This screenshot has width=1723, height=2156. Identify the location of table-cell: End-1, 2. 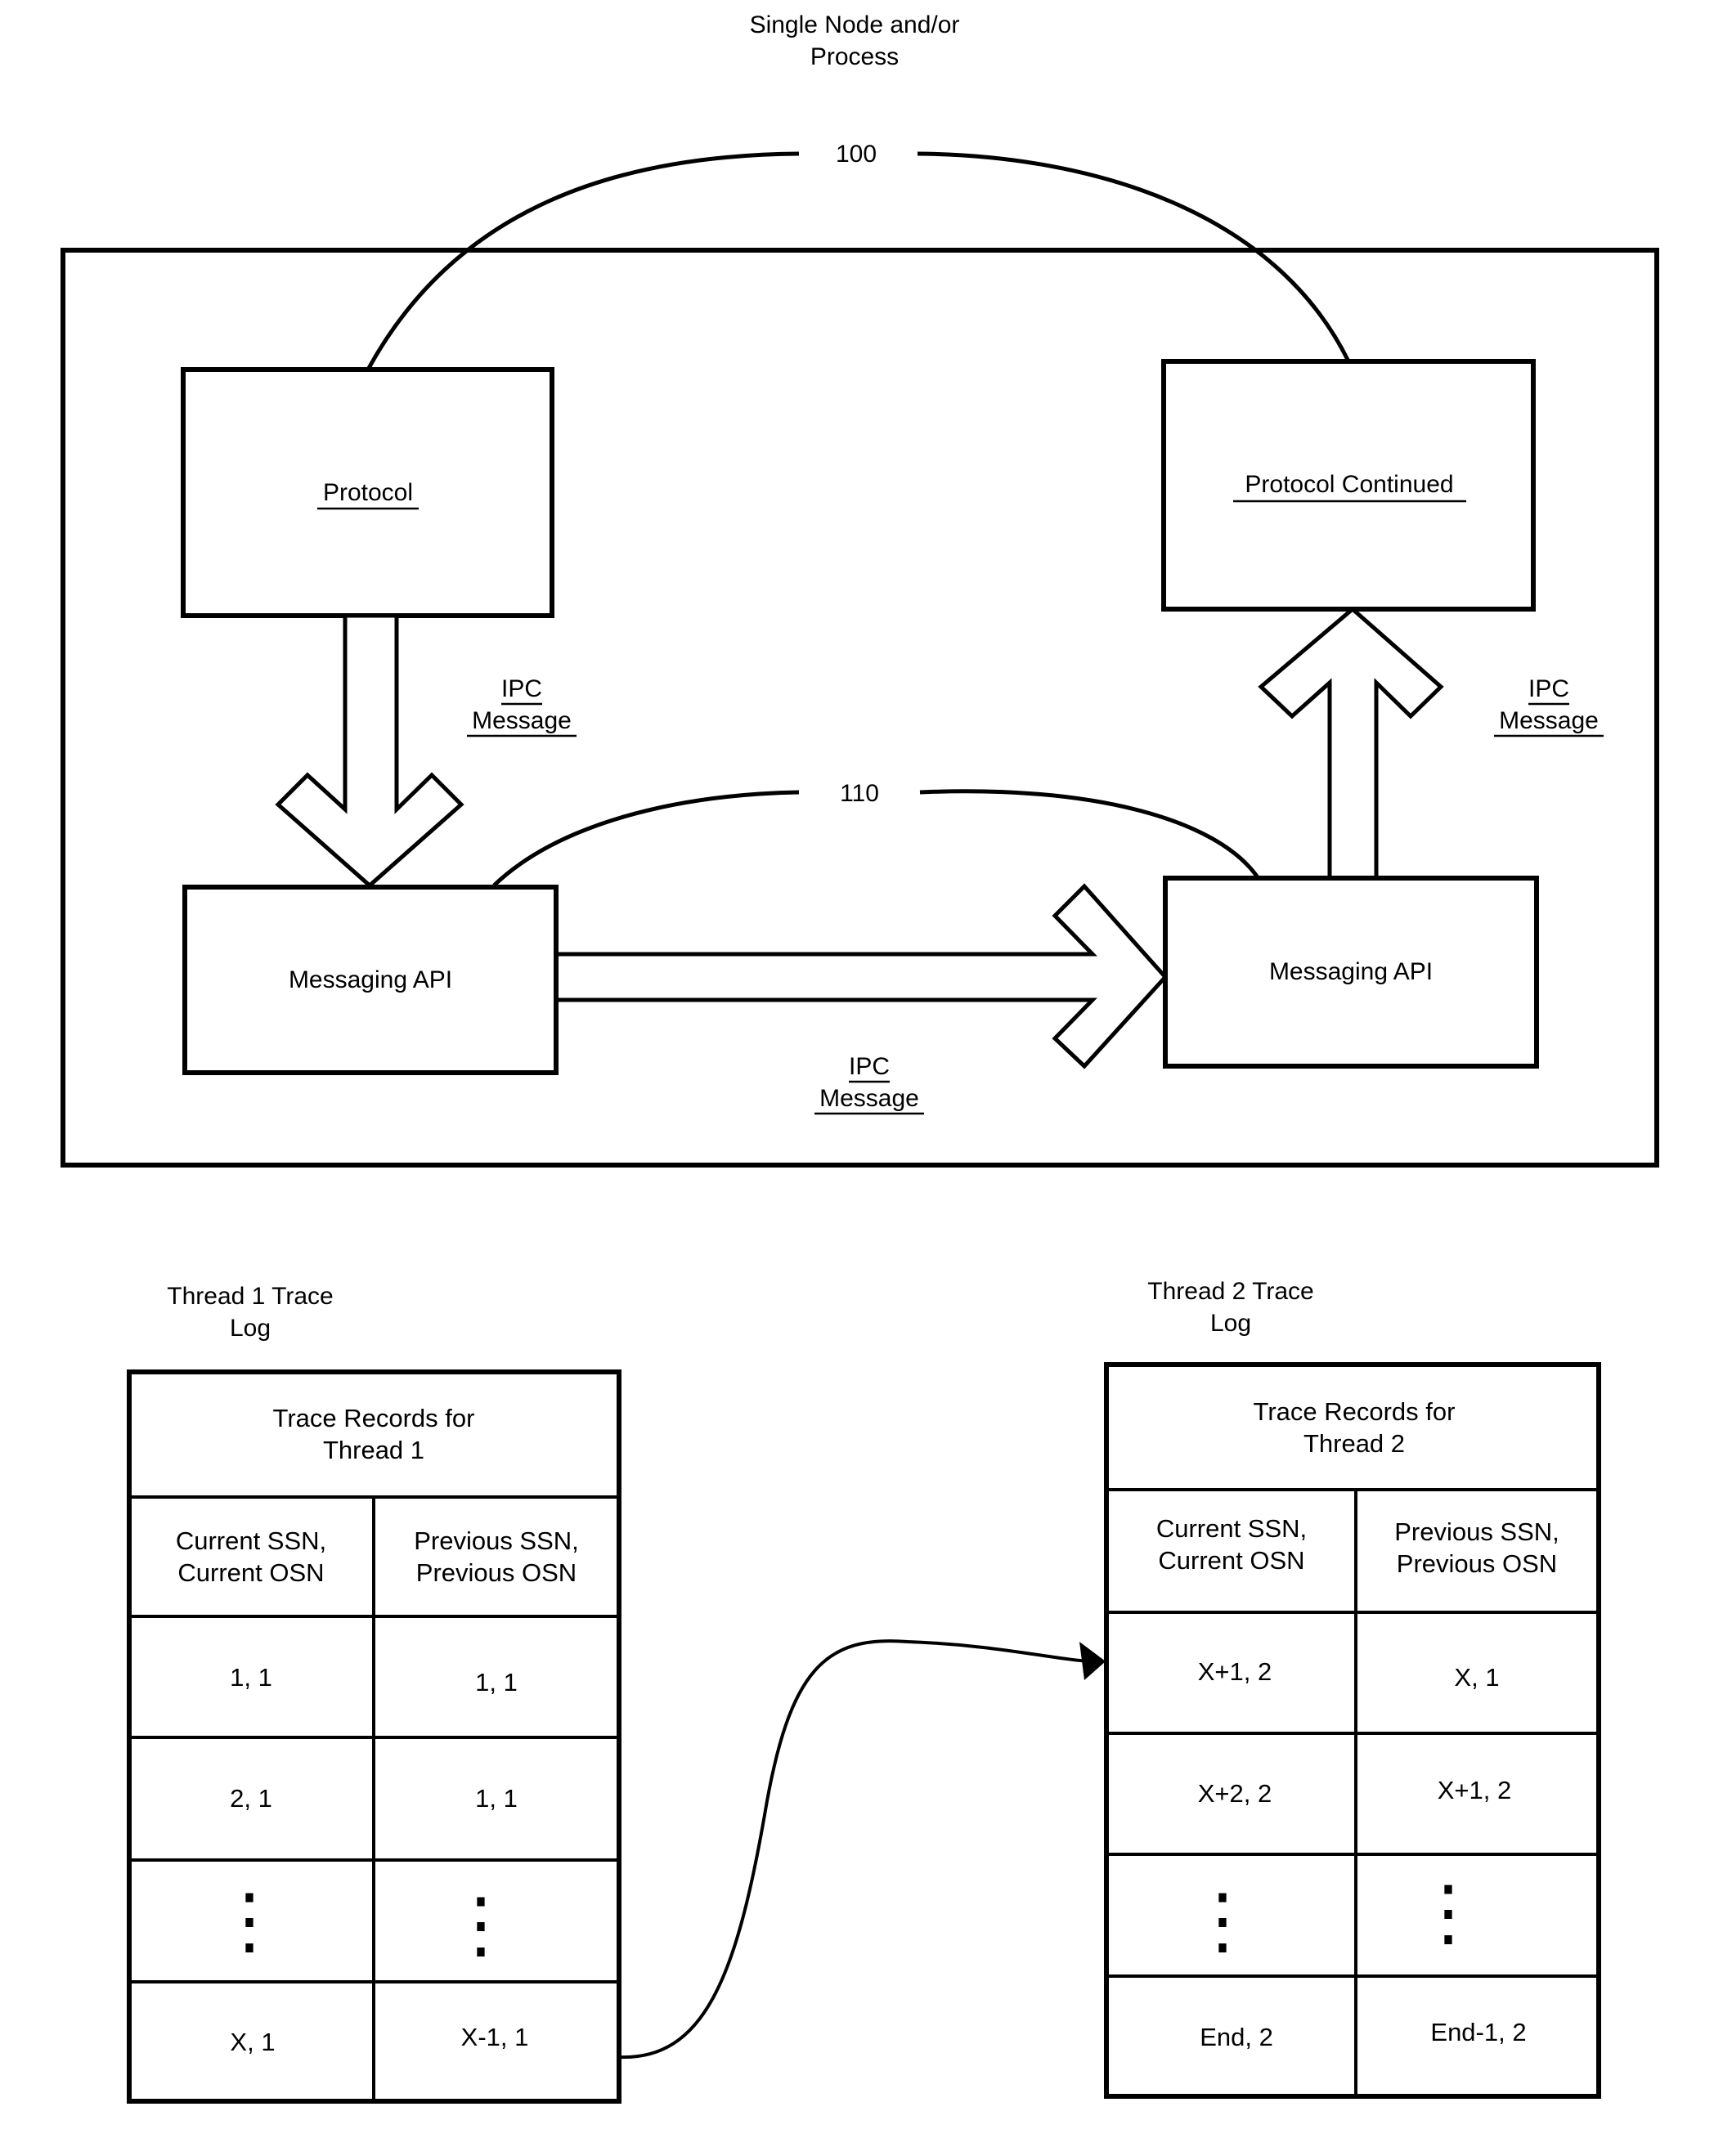
(1478, 2032).